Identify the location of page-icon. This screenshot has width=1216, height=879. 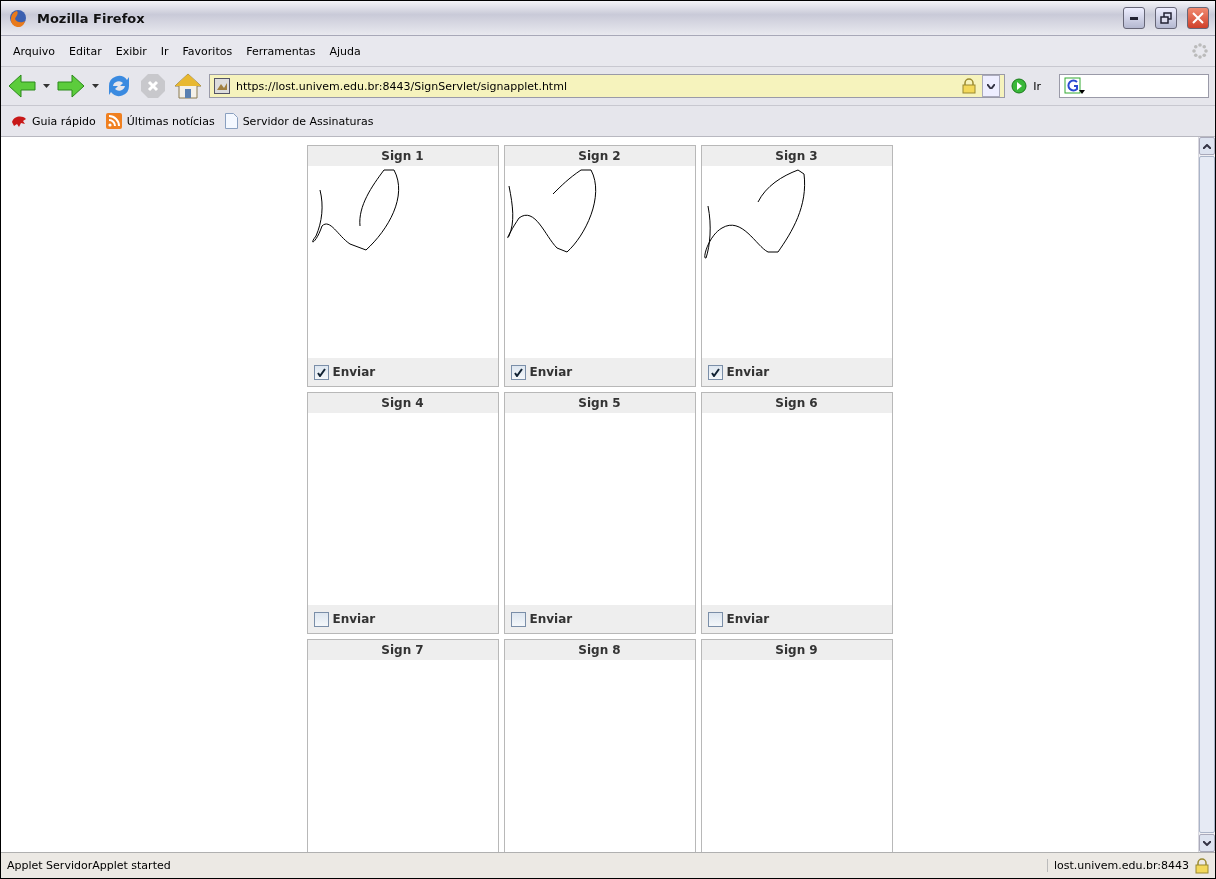
(231, 121).